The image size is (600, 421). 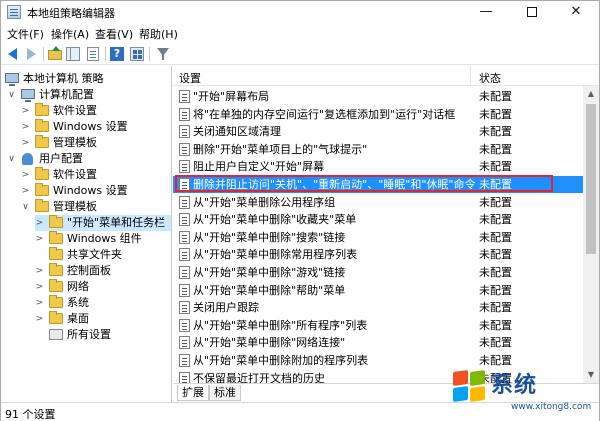 What do you see at coordinates (364, 183) in the screenshot?
I see `highlight-annotation-box` at bounding box center [364, 183].